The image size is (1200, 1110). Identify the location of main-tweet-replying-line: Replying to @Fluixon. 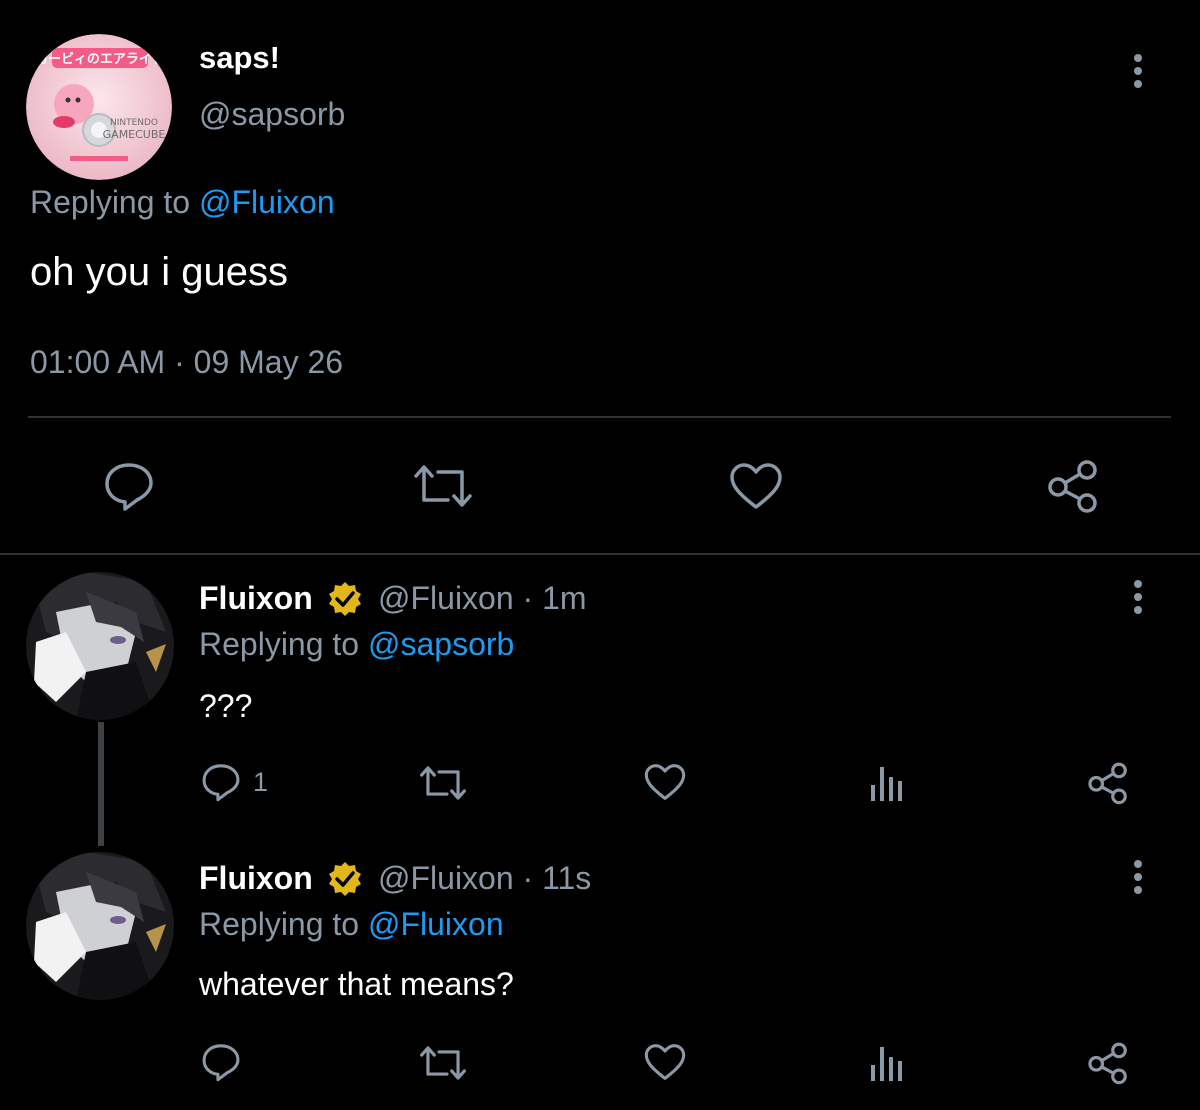
(182, 202).